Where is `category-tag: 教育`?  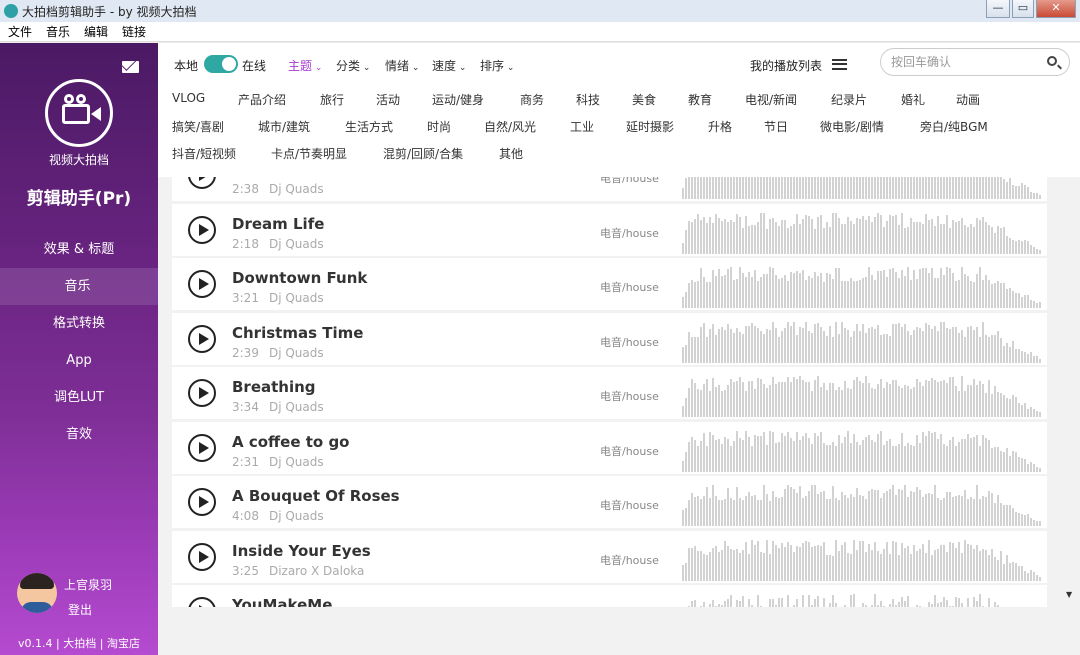 category-tag: 教育 is located at coordinates (700, 99).